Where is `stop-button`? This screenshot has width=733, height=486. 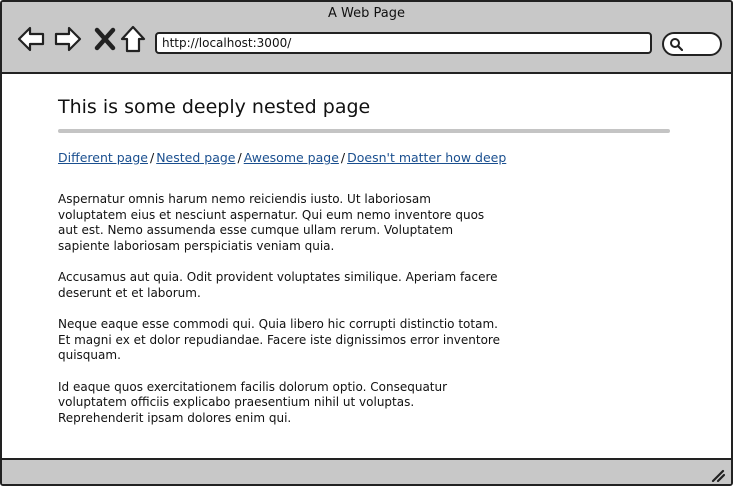
stop-button is located at coordinates (105, 39).